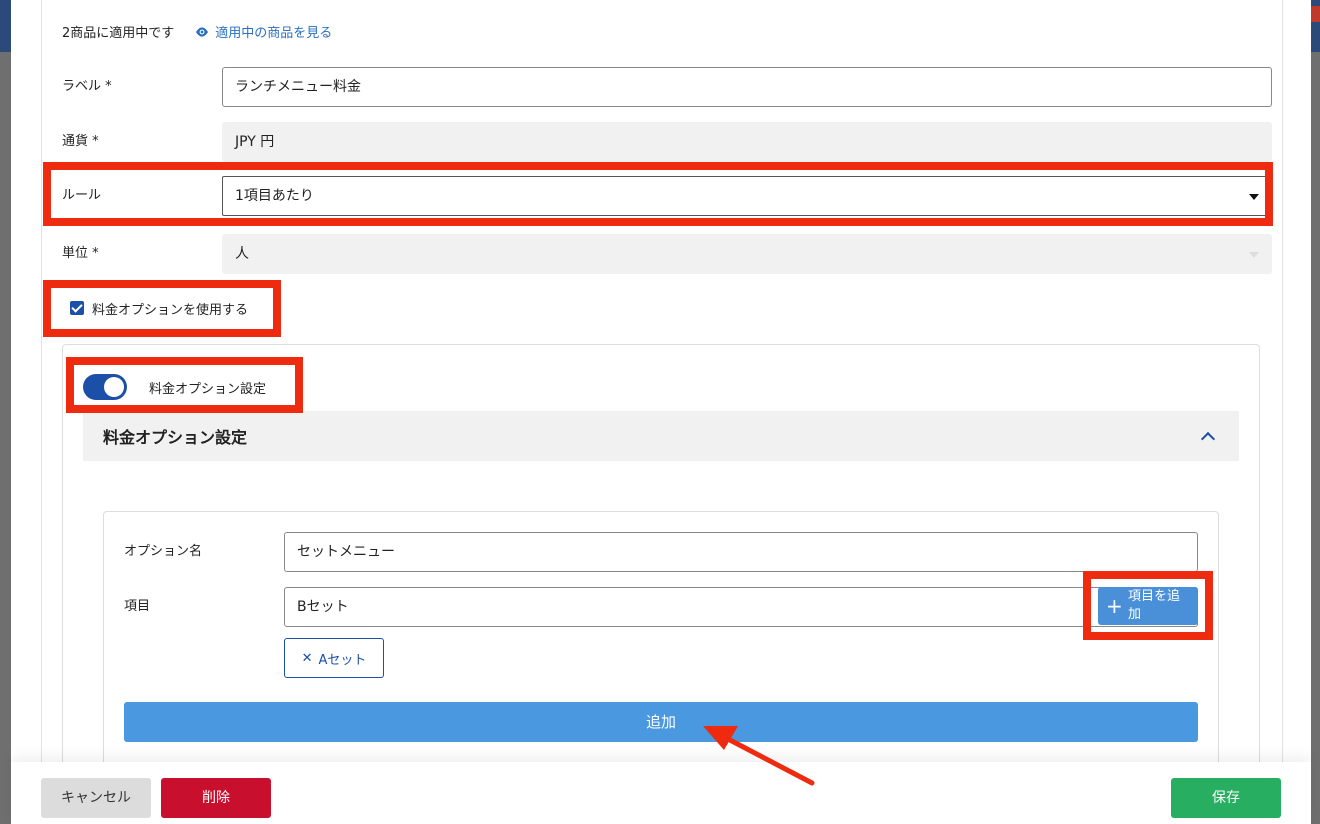 Image resolution: width=1320 pixels, height=824 pixels. What do you see at coordinates (242, 254) in the screenshot?
I see `unit-select-value: 人` at bounding box center [242, 254].